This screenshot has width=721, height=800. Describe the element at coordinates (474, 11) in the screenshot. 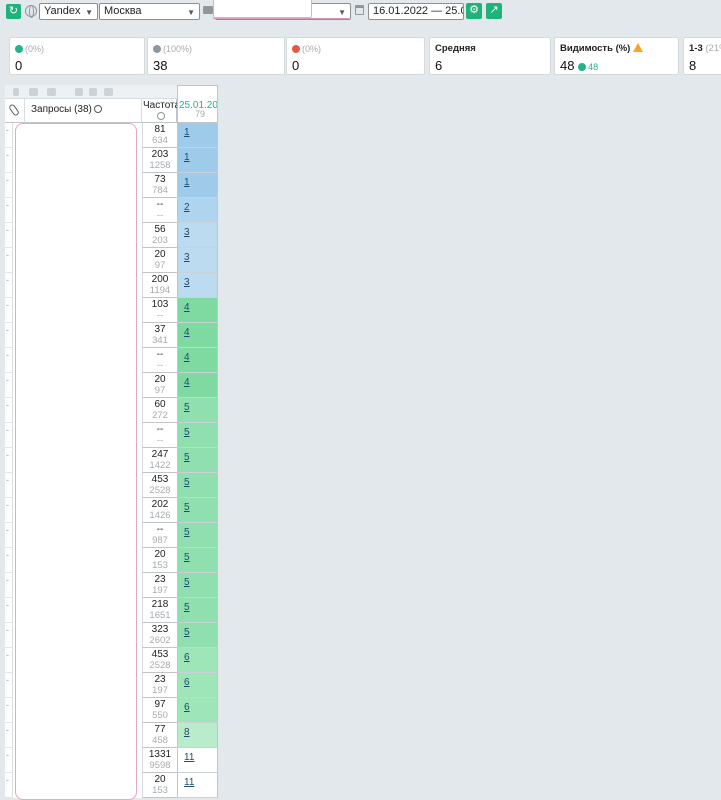

I see `settings-button: ⚙` at that location.